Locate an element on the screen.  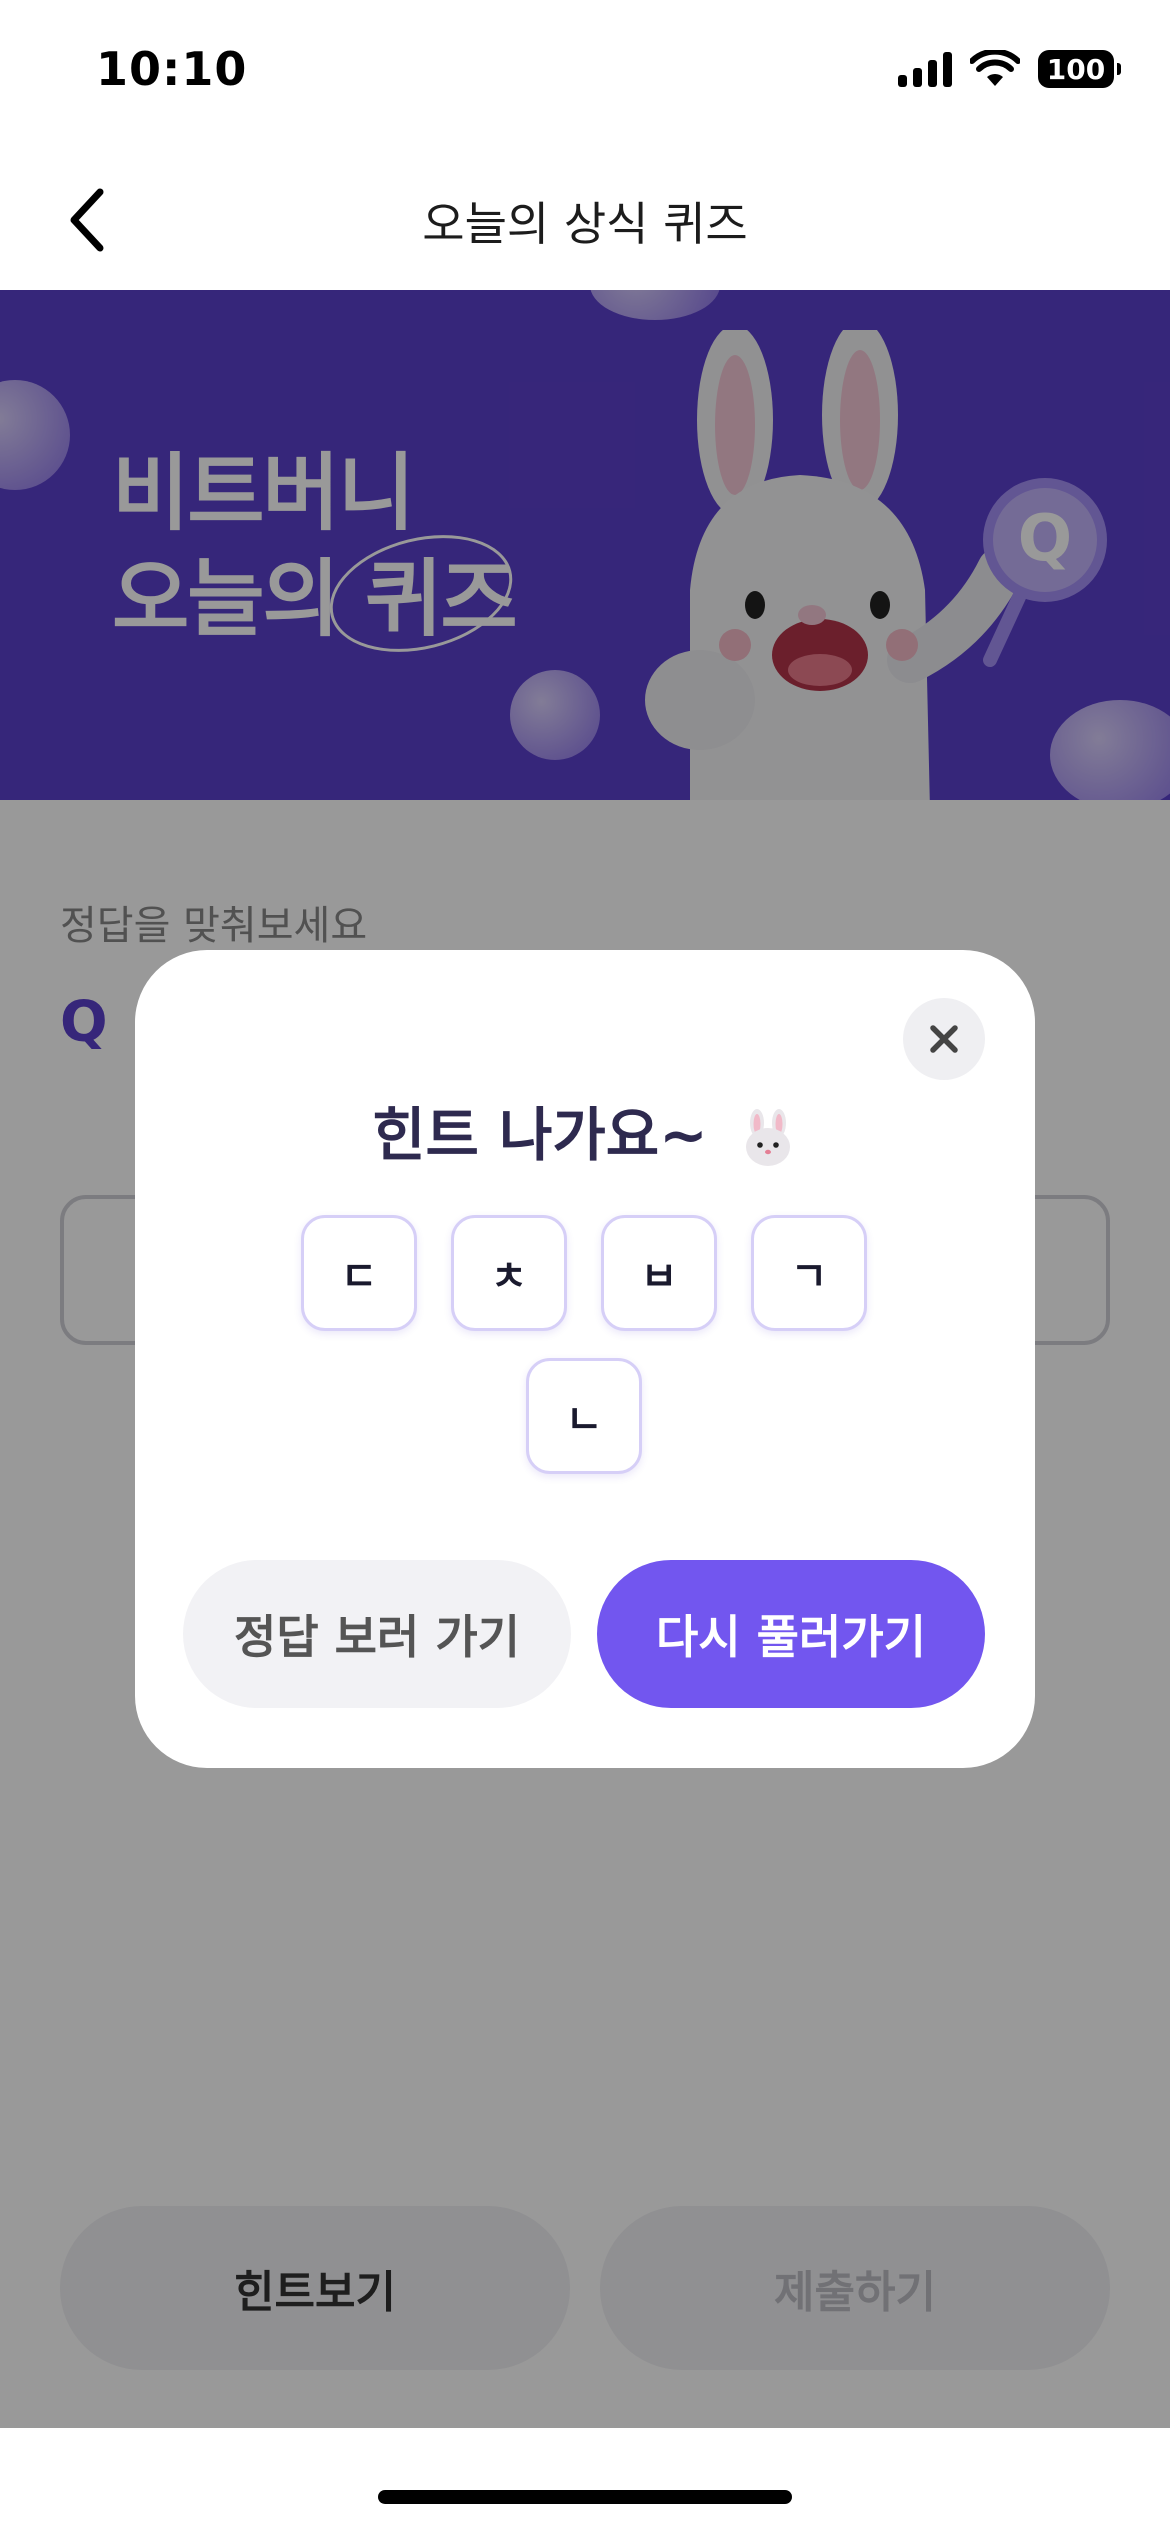
status-time: 10:10 is located at coordinates (172, 69).